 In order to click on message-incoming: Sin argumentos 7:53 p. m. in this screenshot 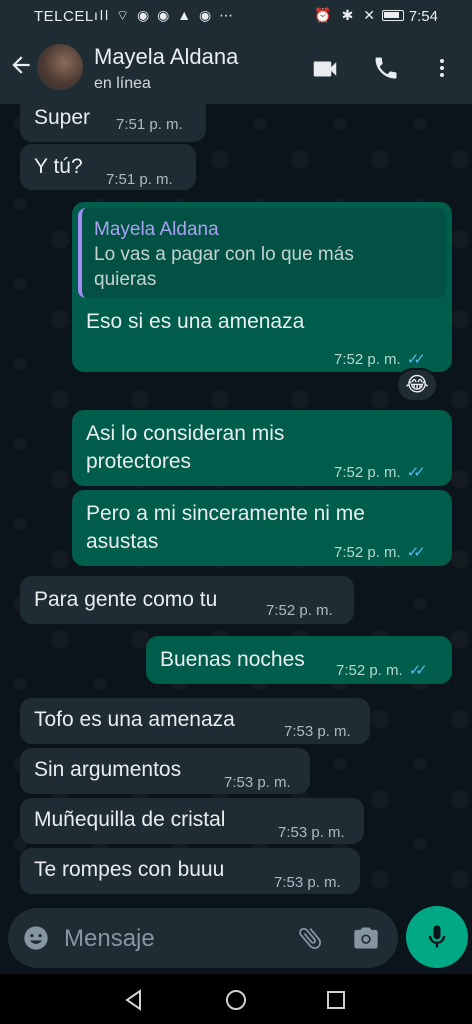, I will do `click(165, 771)`.